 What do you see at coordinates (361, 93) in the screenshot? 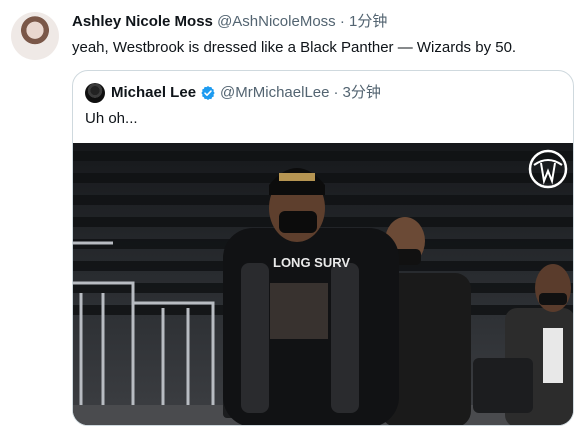
I see `quoted-timestamp: 3分钟` at bounding box center [361, 93].